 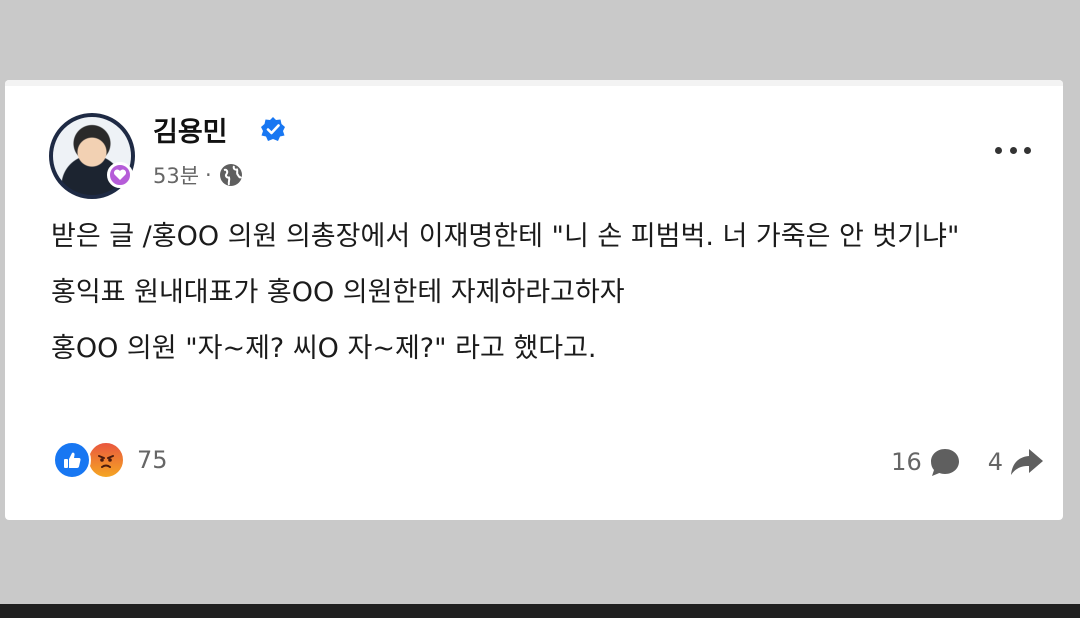 What do you see at coordinates (231, 175) in the screenshot?
I see `globe-icon` at bounding box center [231, 175].